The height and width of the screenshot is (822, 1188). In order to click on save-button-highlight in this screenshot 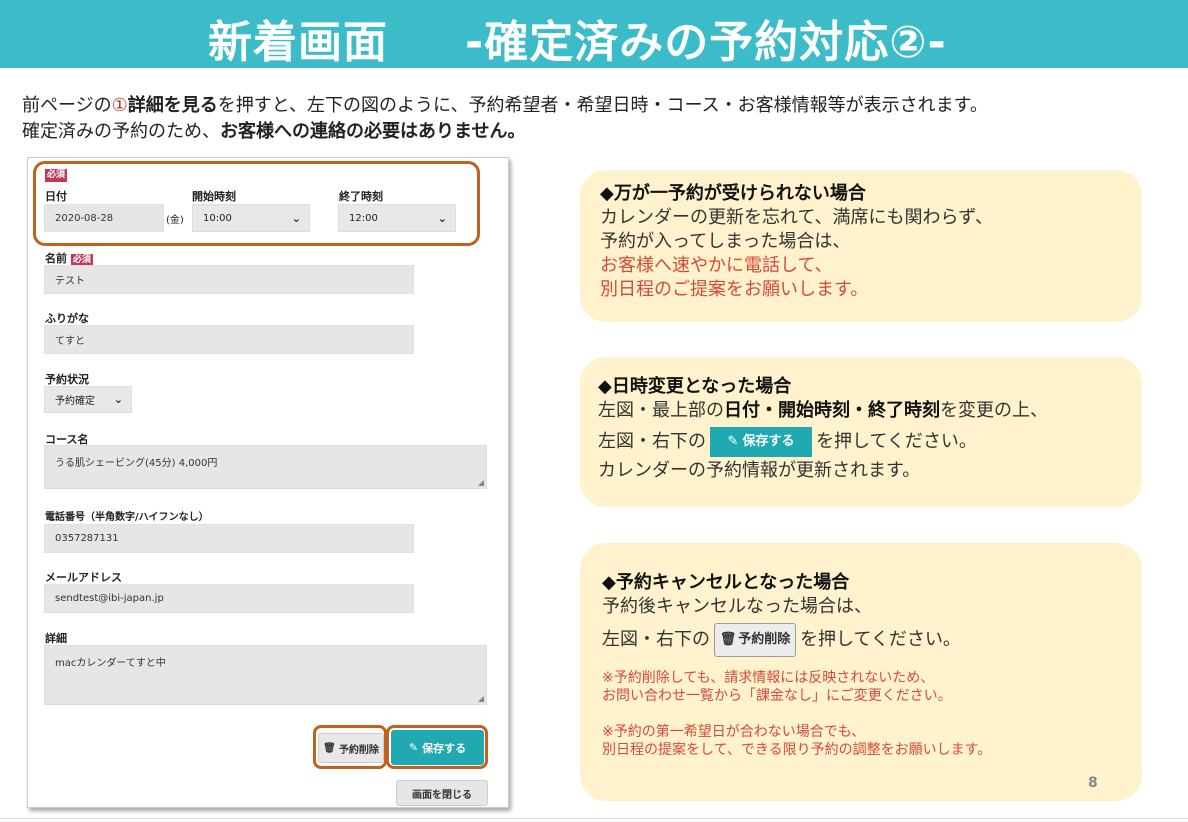, I will do `click(437, 747)`.